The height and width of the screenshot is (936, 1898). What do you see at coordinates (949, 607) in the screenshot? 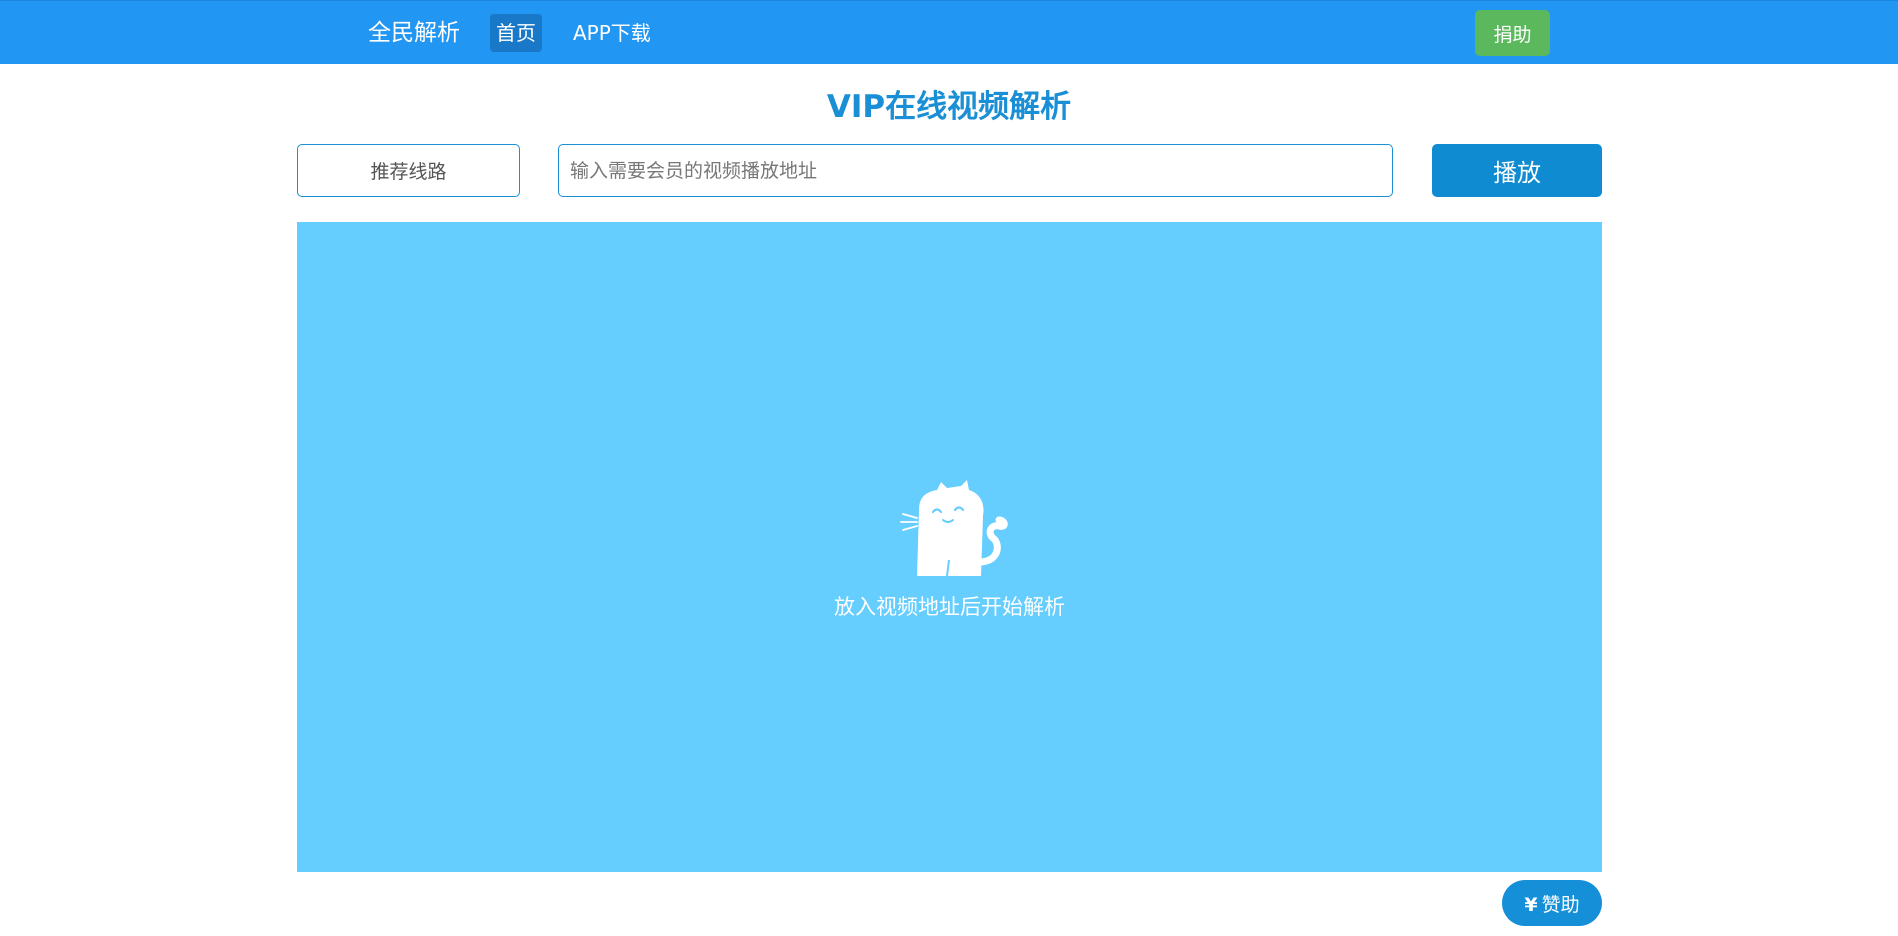
I see `player-hint: 放入视频地址后开始解析` at bounding box center [949, 607].